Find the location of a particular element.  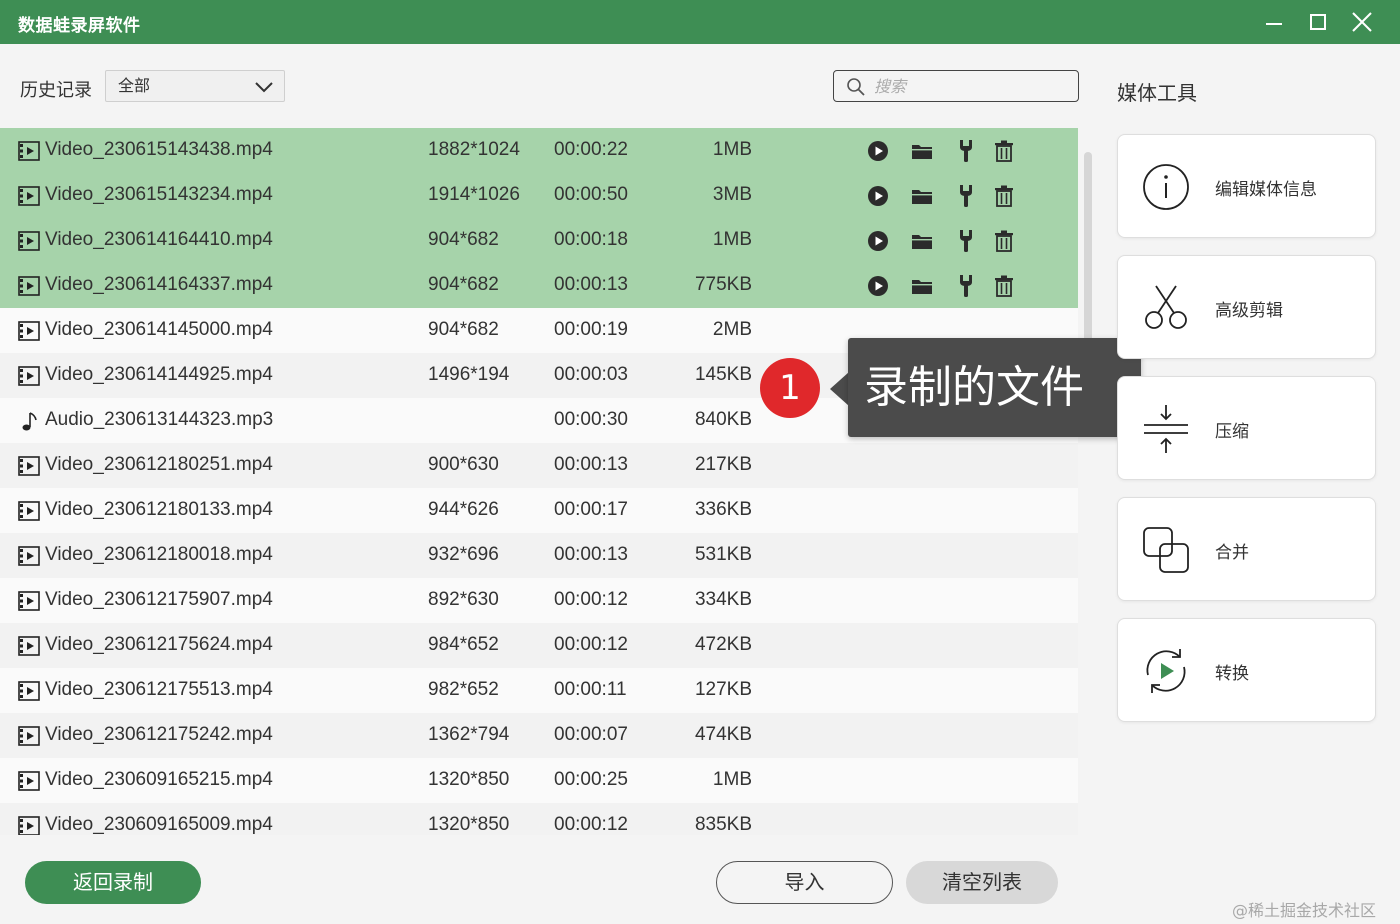

file-name: Video_230614164410.mp4 is located at coordinates (159, 239).